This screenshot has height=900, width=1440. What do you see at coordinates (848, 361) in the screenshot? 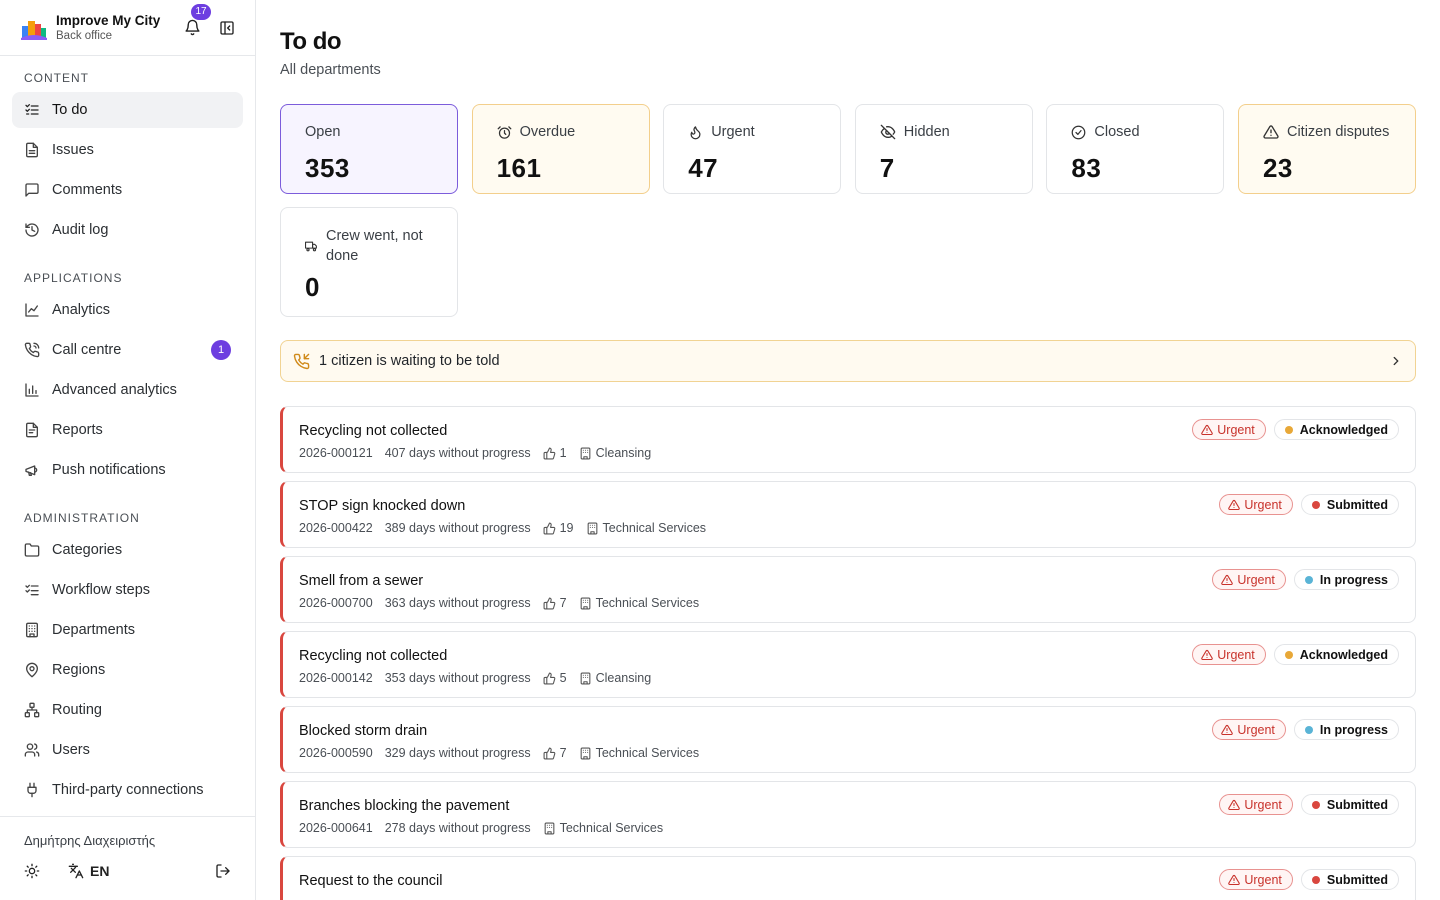
I see `citizen-callback-banner: 1 citizen is waiting to be told` at bounding box center [848, 361].